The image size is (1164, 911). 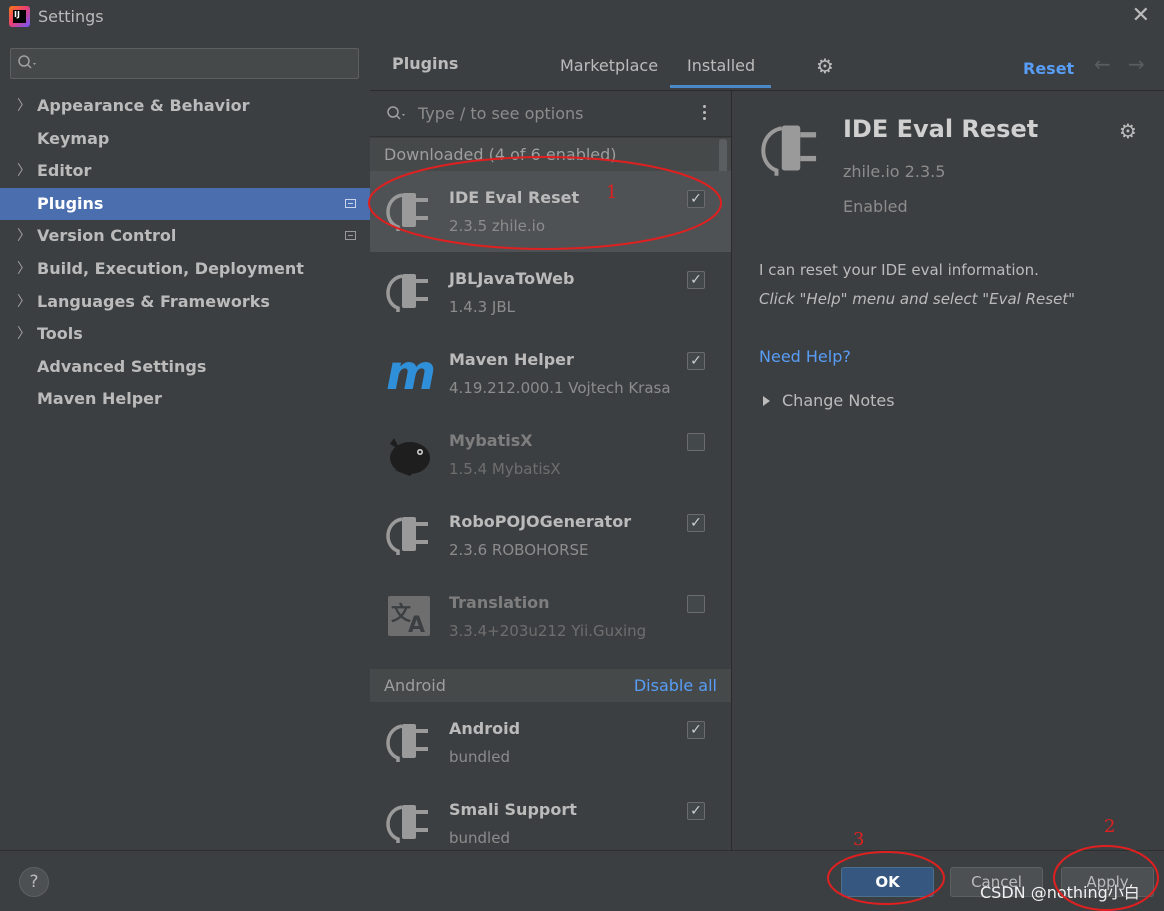 I want to click on annotation-number-2: 2, so click(x=1110, y=826).